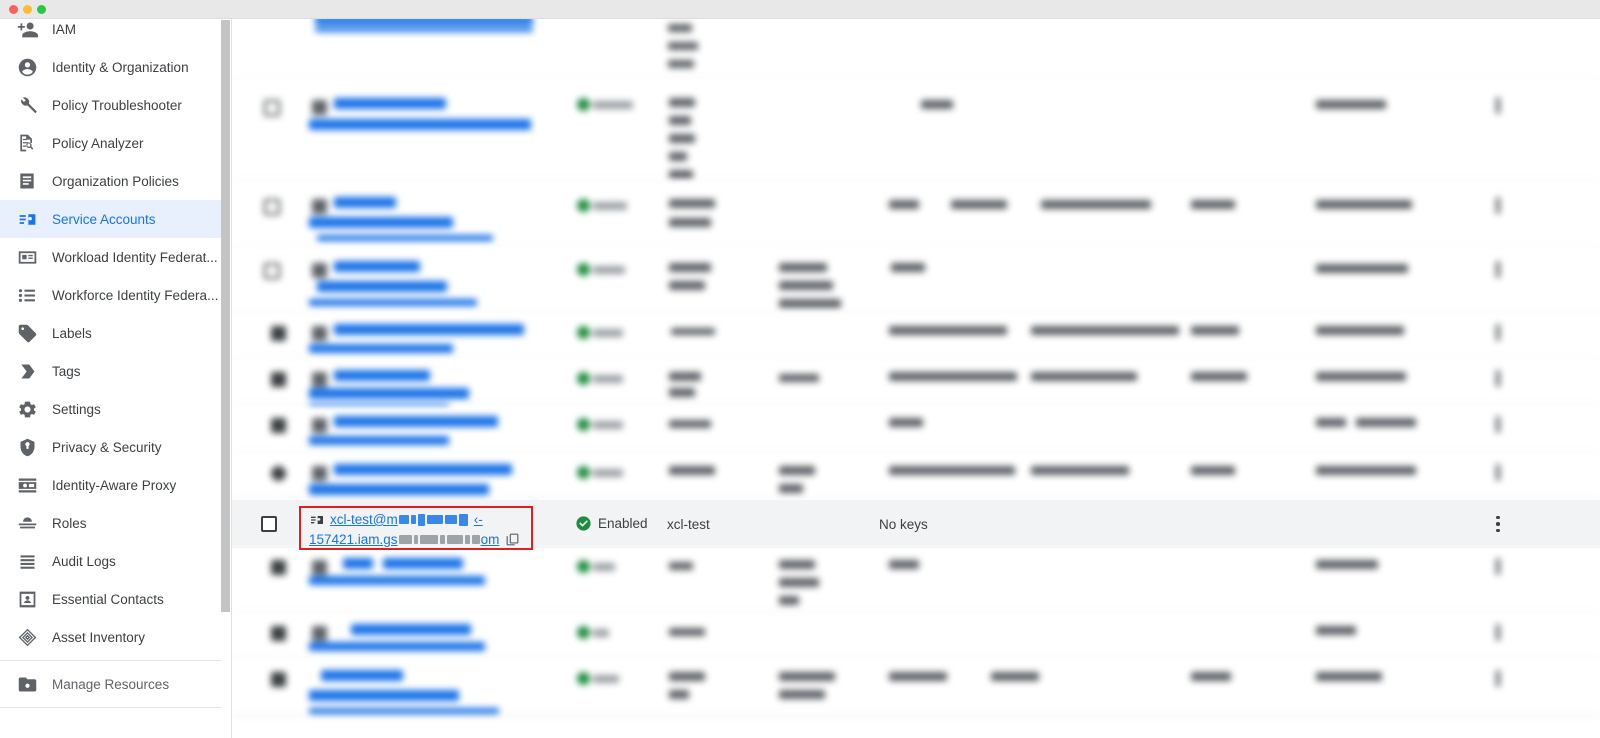  I want to click on sidebar-item-label: Policy Analyzer, so click(98, 143).